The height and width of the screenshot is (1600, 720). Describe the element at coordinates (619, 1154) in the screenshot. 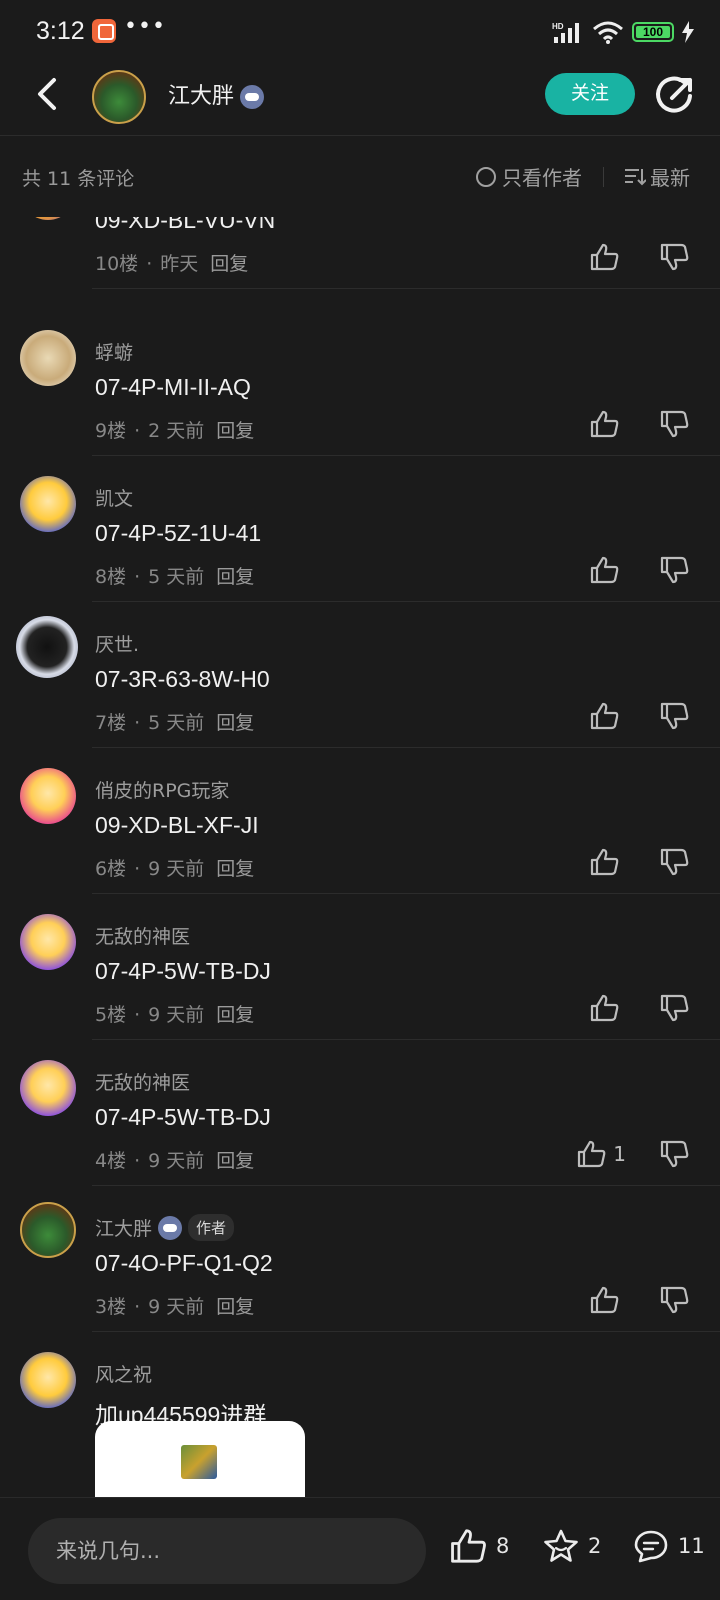

I see `like-count: 1` at that location.